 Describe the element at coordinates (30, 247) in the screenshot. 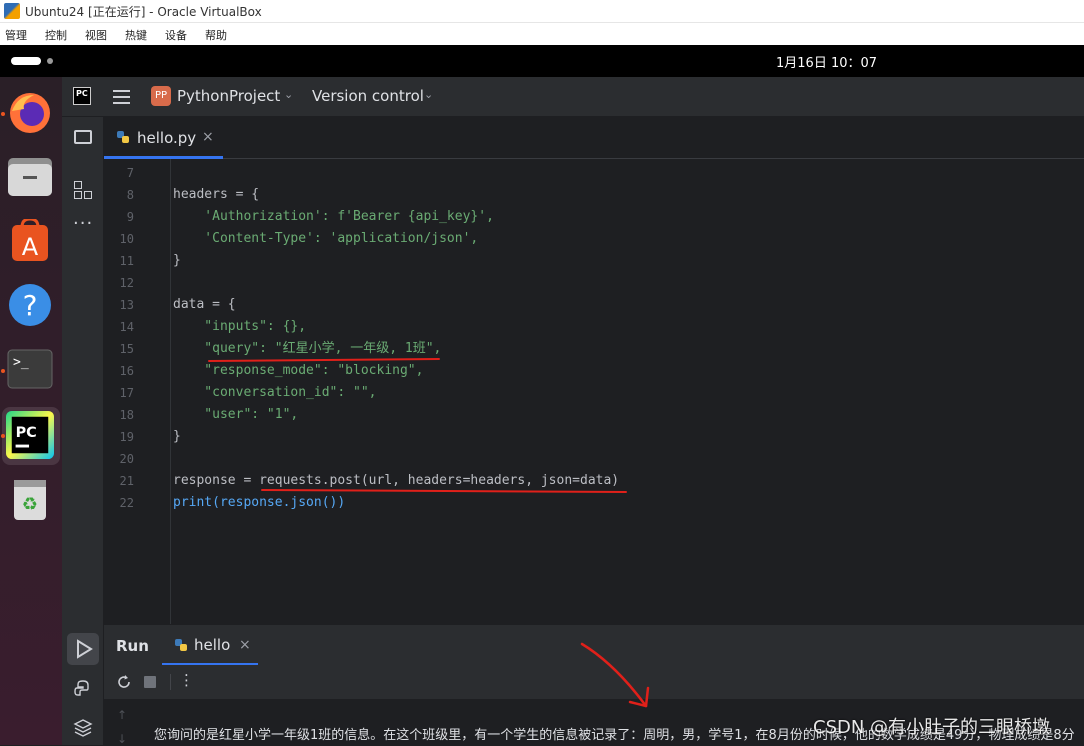

I see `svg-text: A` at that location.